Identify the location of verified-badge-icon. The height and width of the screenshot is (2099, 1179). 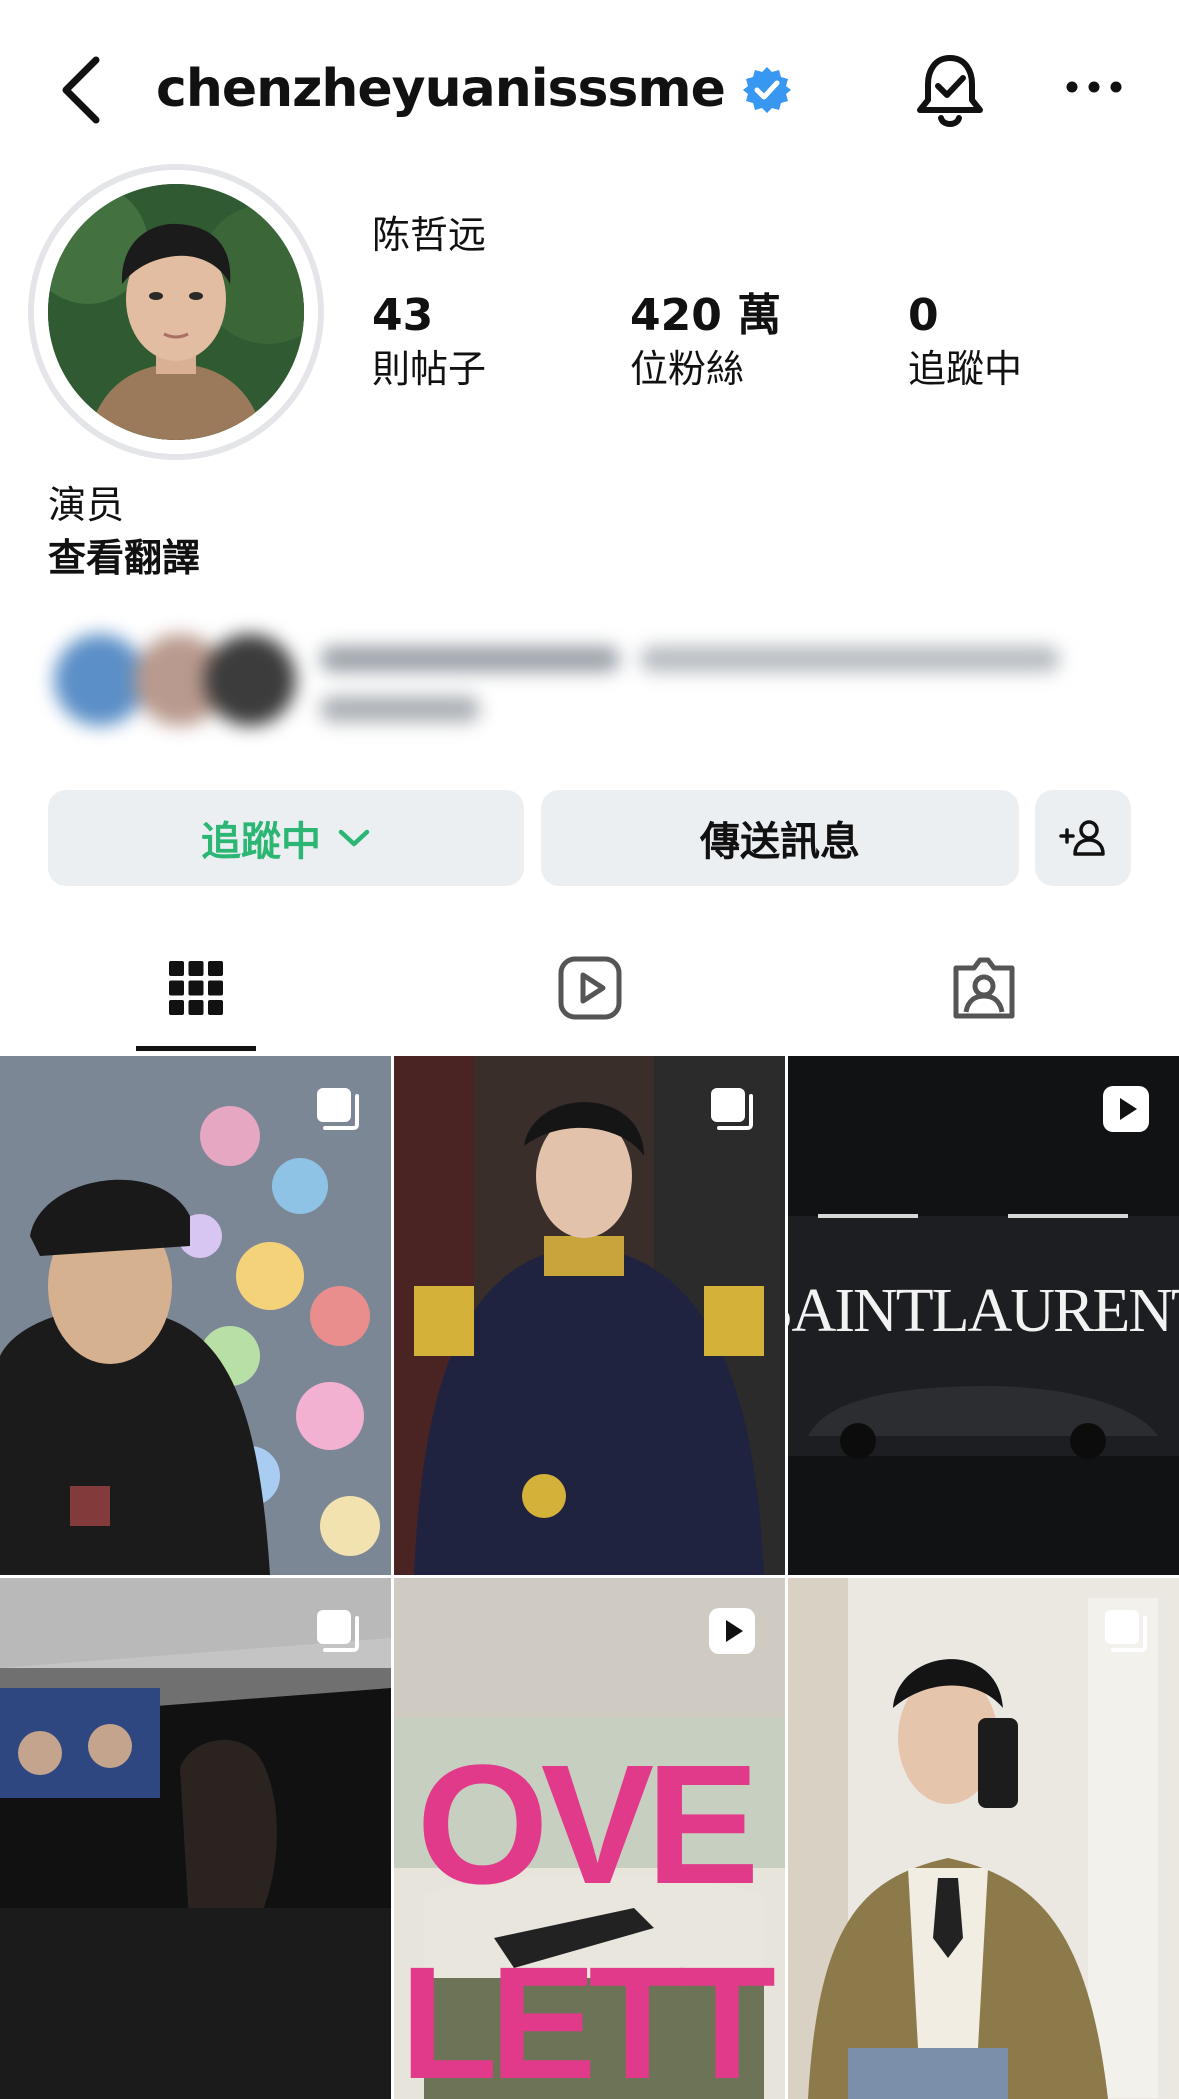
(767, 90).